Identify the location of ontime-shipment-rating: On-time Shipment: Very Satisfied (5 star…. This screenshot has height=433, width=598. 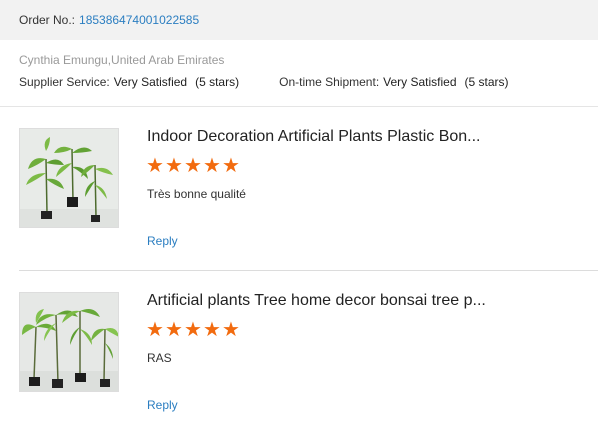
(393, 82).